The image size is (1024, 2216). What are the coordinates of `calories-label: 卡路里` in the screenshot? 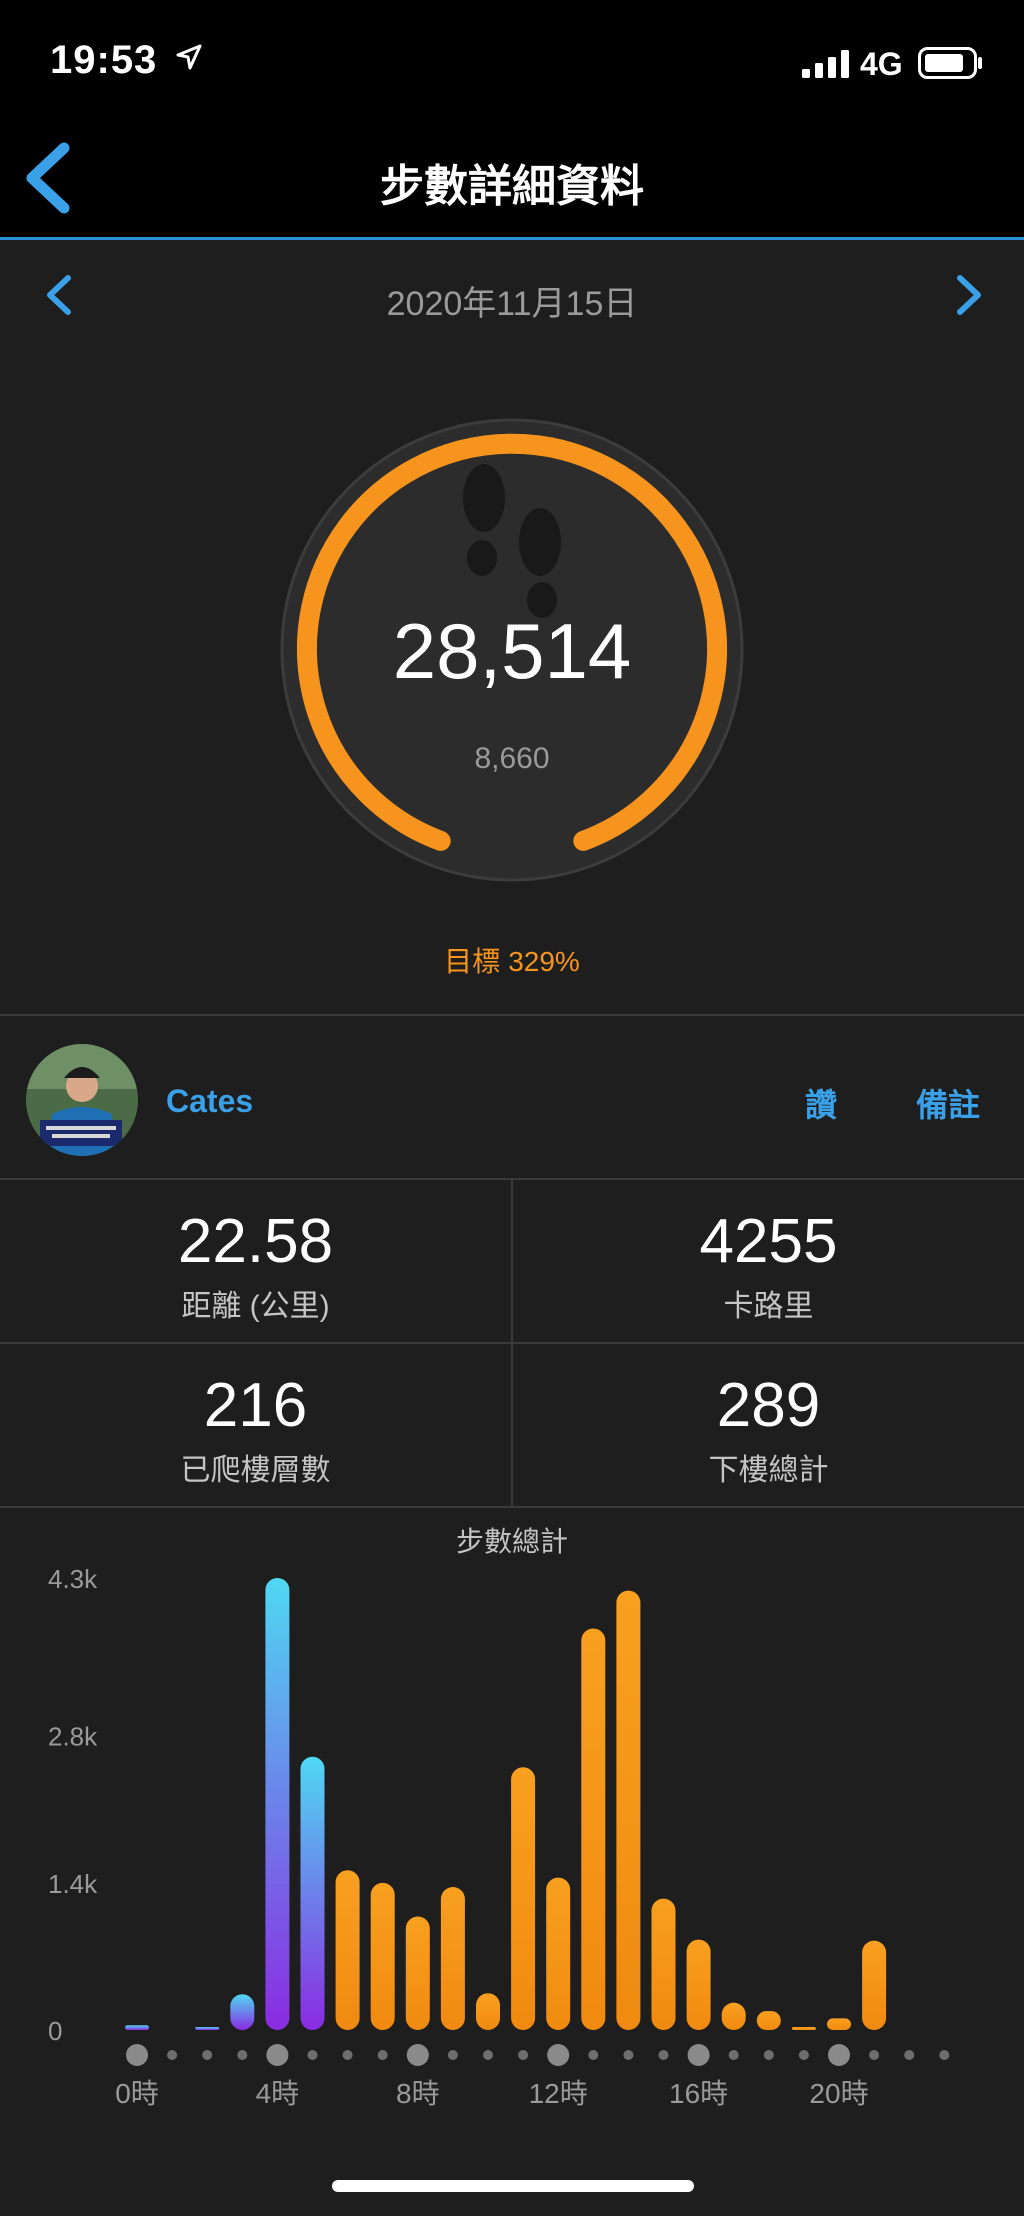 It's located at (768, 1306).